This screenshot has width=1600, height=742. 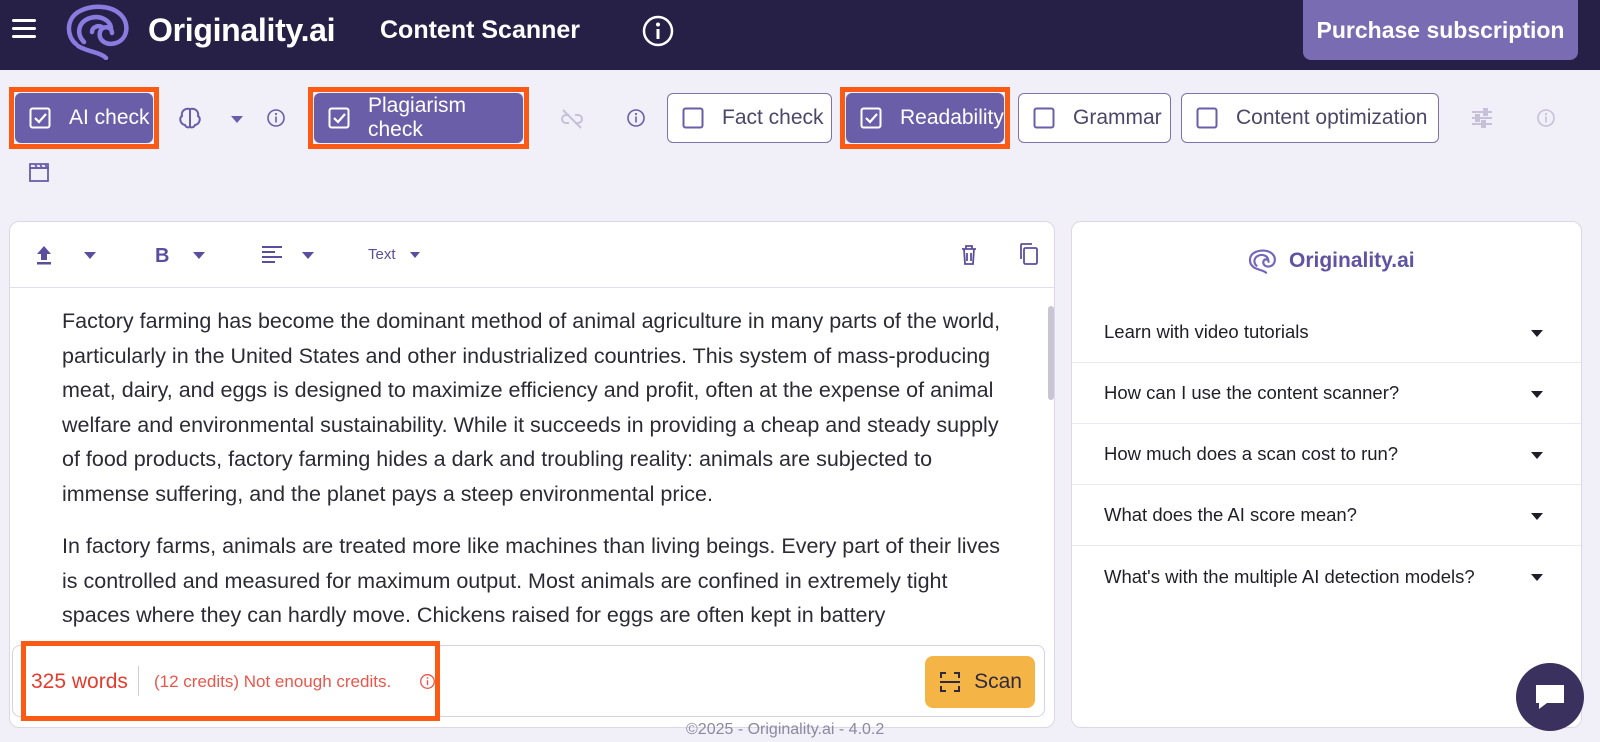 What do you see at coordinates (242, 30) in the screenshot?
I see `brand-name: Originality.ai` at bounding box center [242, 30].